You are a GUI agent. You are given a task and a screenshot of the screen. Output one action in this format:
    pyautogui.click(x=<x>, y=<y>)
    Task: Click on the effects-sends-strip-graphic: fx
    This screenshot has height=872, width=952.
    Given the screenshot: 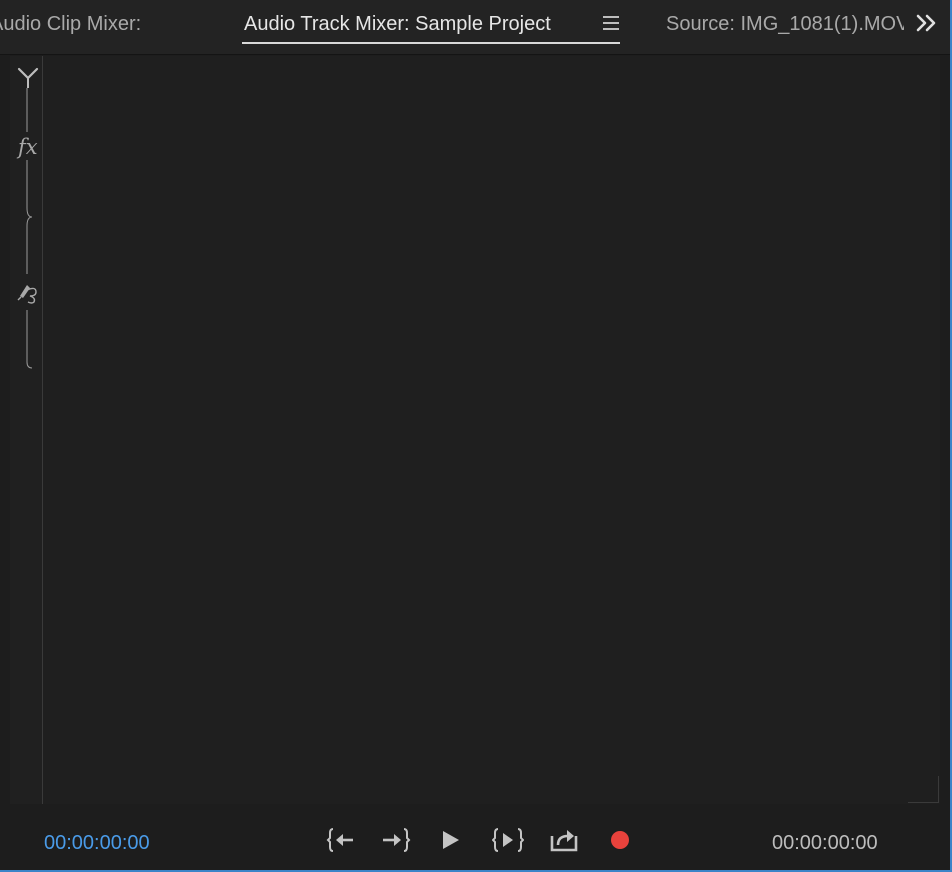 What is the action you would take?
    pyautogui.click(x=27, y=218)
    